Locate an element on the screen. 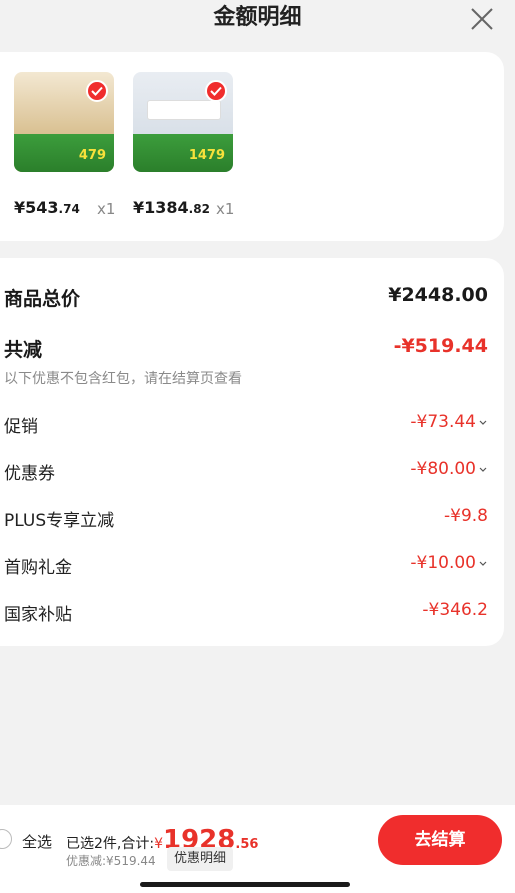 The image size is (515, 893). product-price-2: ¥1384.82 is located at coordinates (171, 207).